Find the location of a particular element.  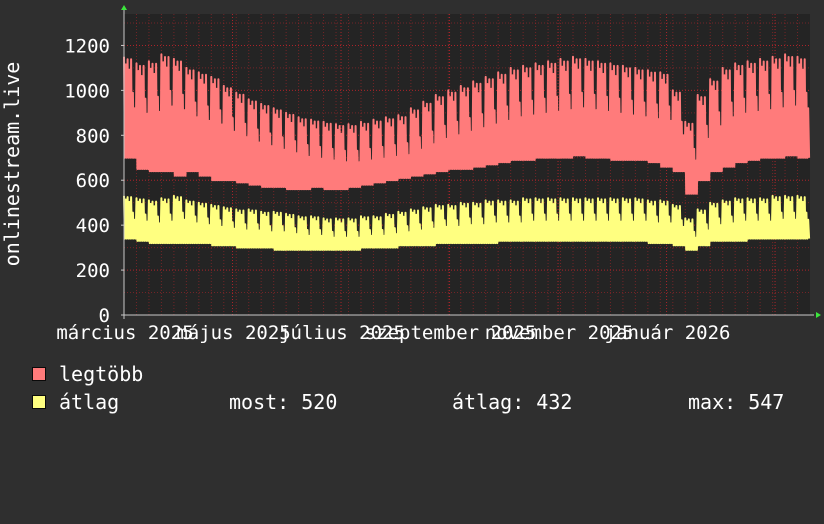

y-tick-label: 200 is located at coordinates (93, 271).